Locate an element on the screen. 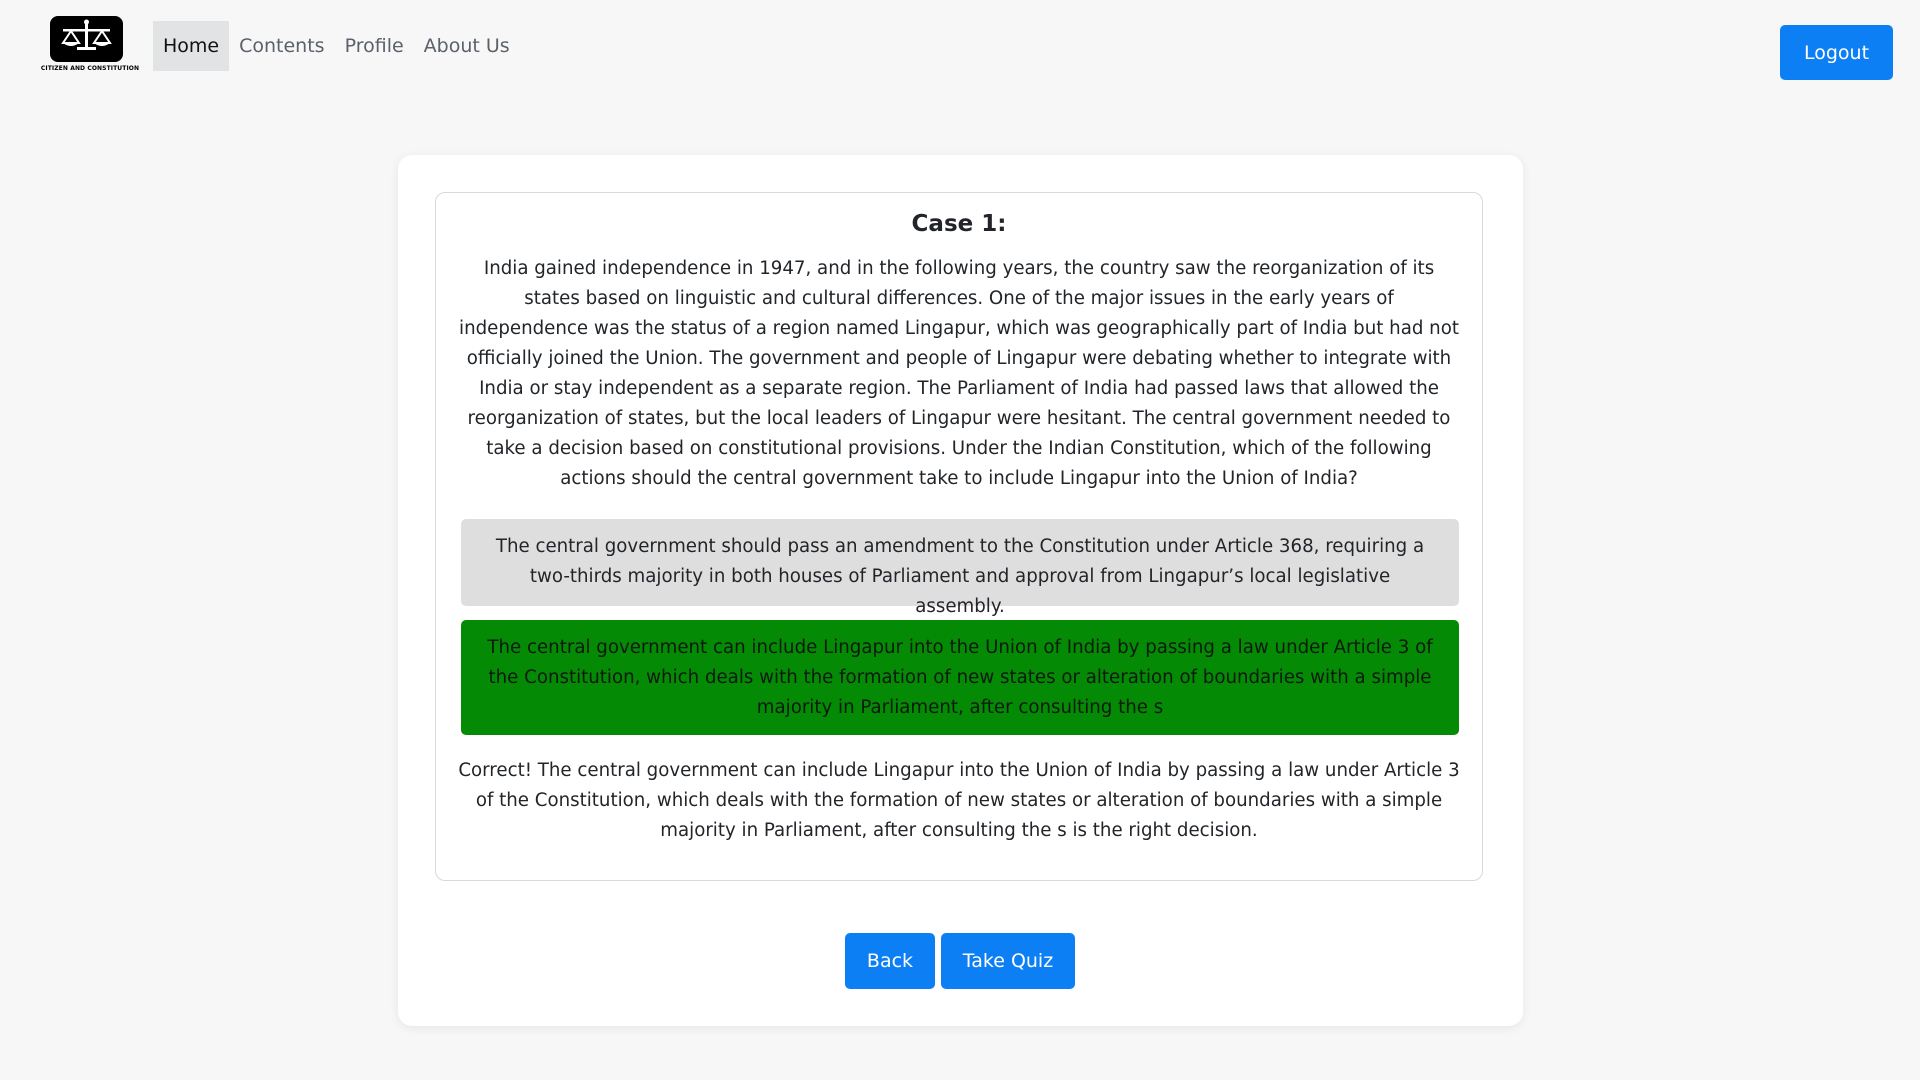 This screenshot has height=1080, width=1920. case-title: Case 1: is located at coordinates (959, 224).